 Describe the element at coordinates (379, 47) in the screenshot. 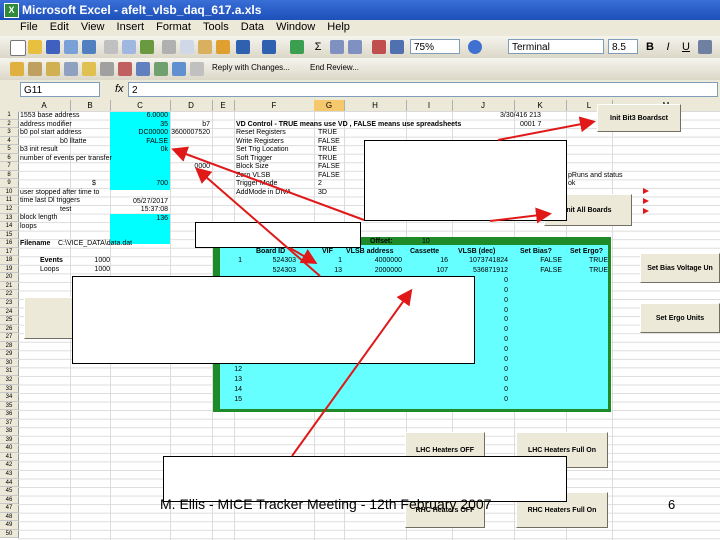

I see `chart-wizard-icon` at that location.